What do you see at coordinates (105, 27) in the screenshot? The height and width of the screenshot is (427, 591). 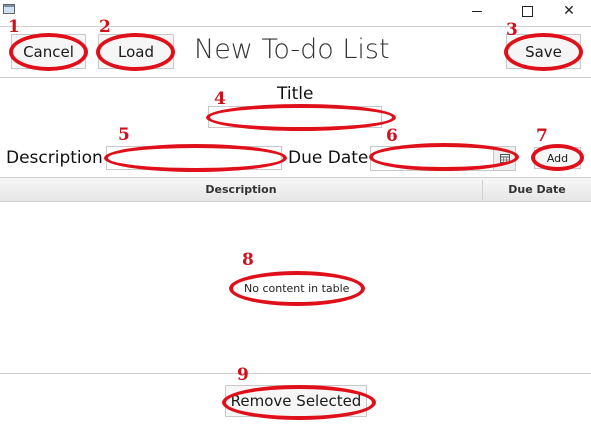 I see `annotation-number-2: 2` at bounding box center [105, 27].